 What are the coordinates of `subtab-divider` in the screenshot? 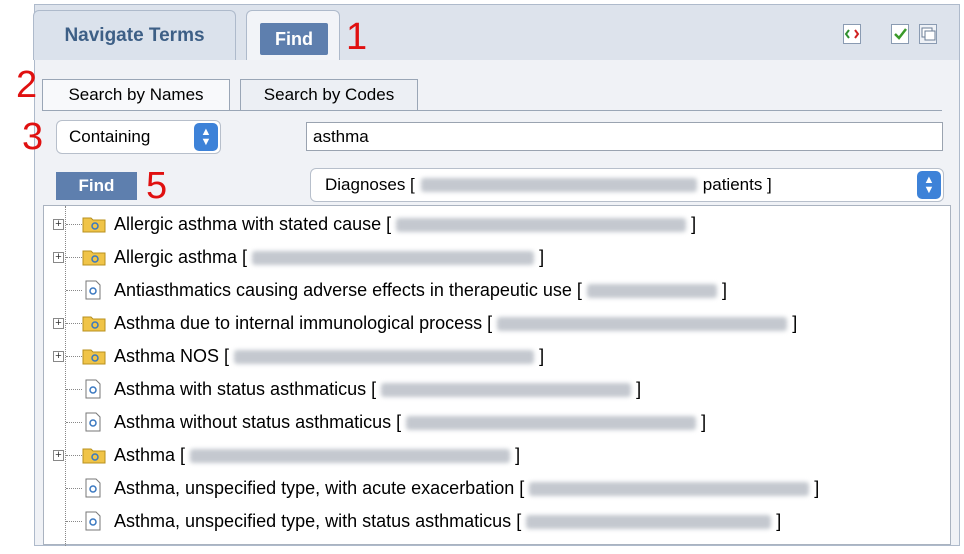 It's located at (492, 110).